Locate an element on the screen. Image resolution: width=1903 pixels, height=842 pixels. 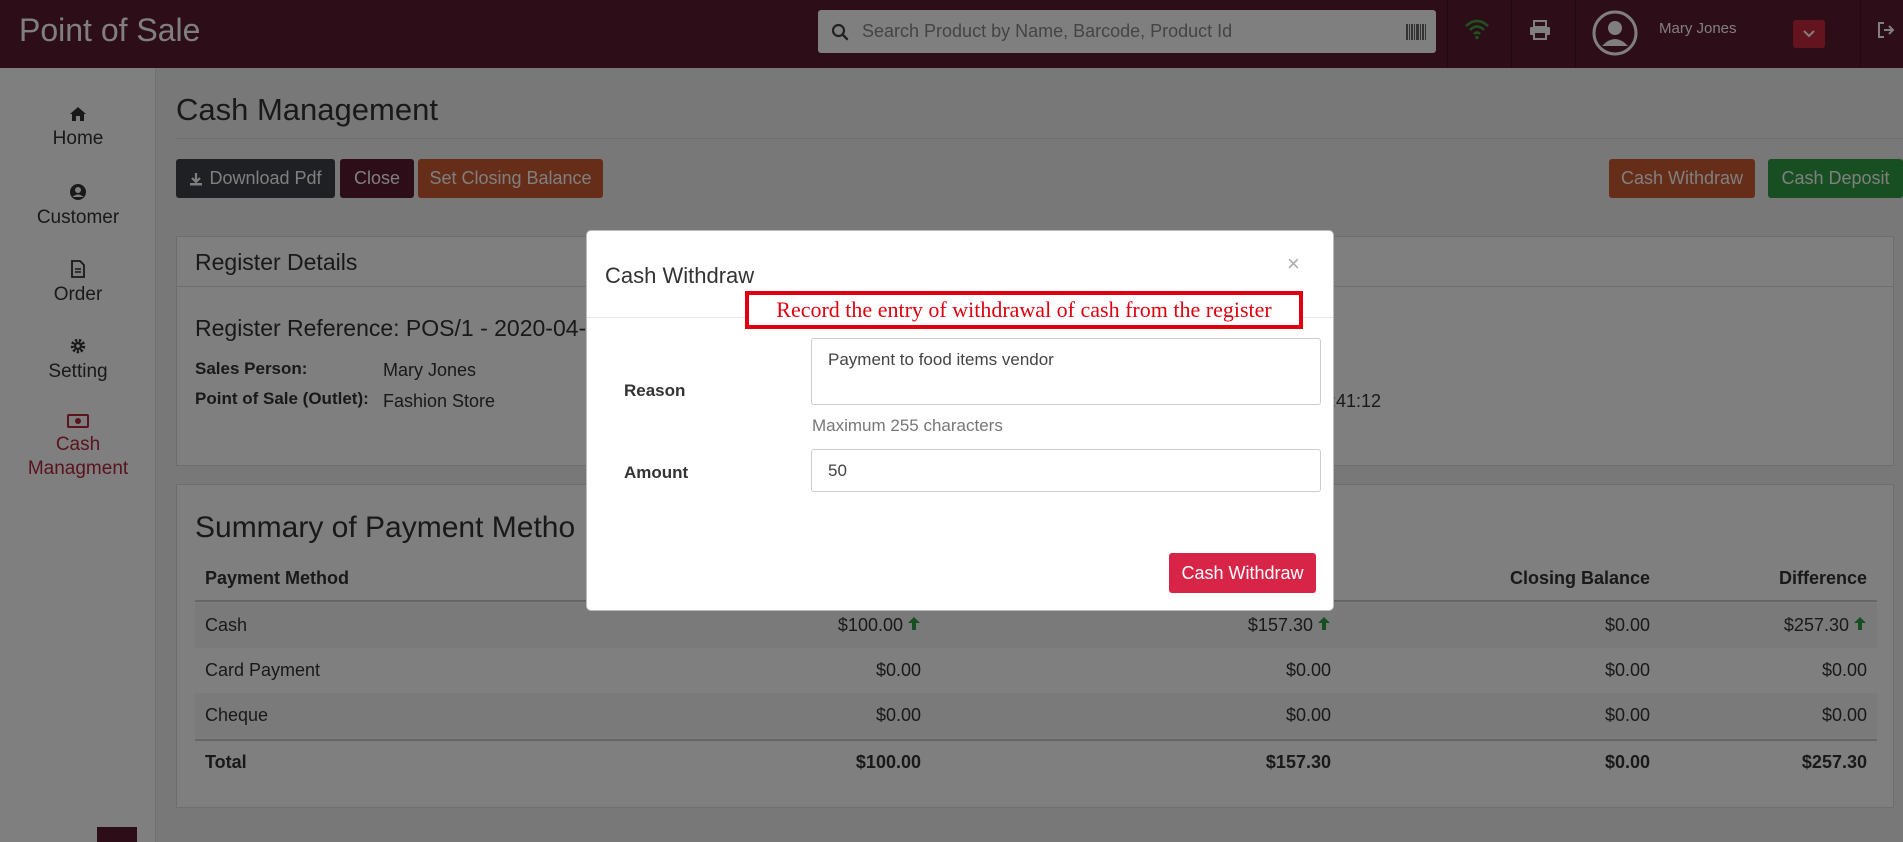
amount-label: Amount is located at coordinates (656, 472).